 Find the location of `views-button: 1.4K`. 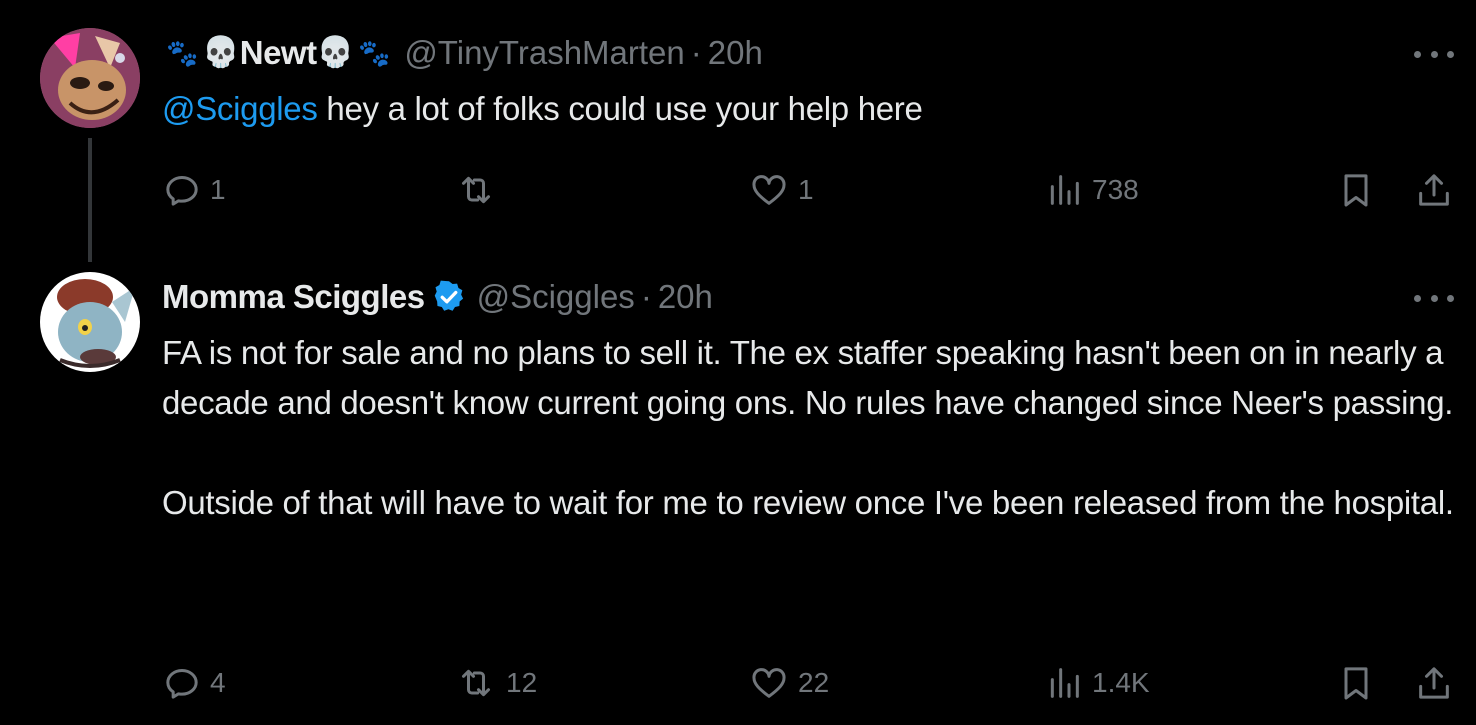

views-button: 1.4K is located at coordinates (1097, 683).